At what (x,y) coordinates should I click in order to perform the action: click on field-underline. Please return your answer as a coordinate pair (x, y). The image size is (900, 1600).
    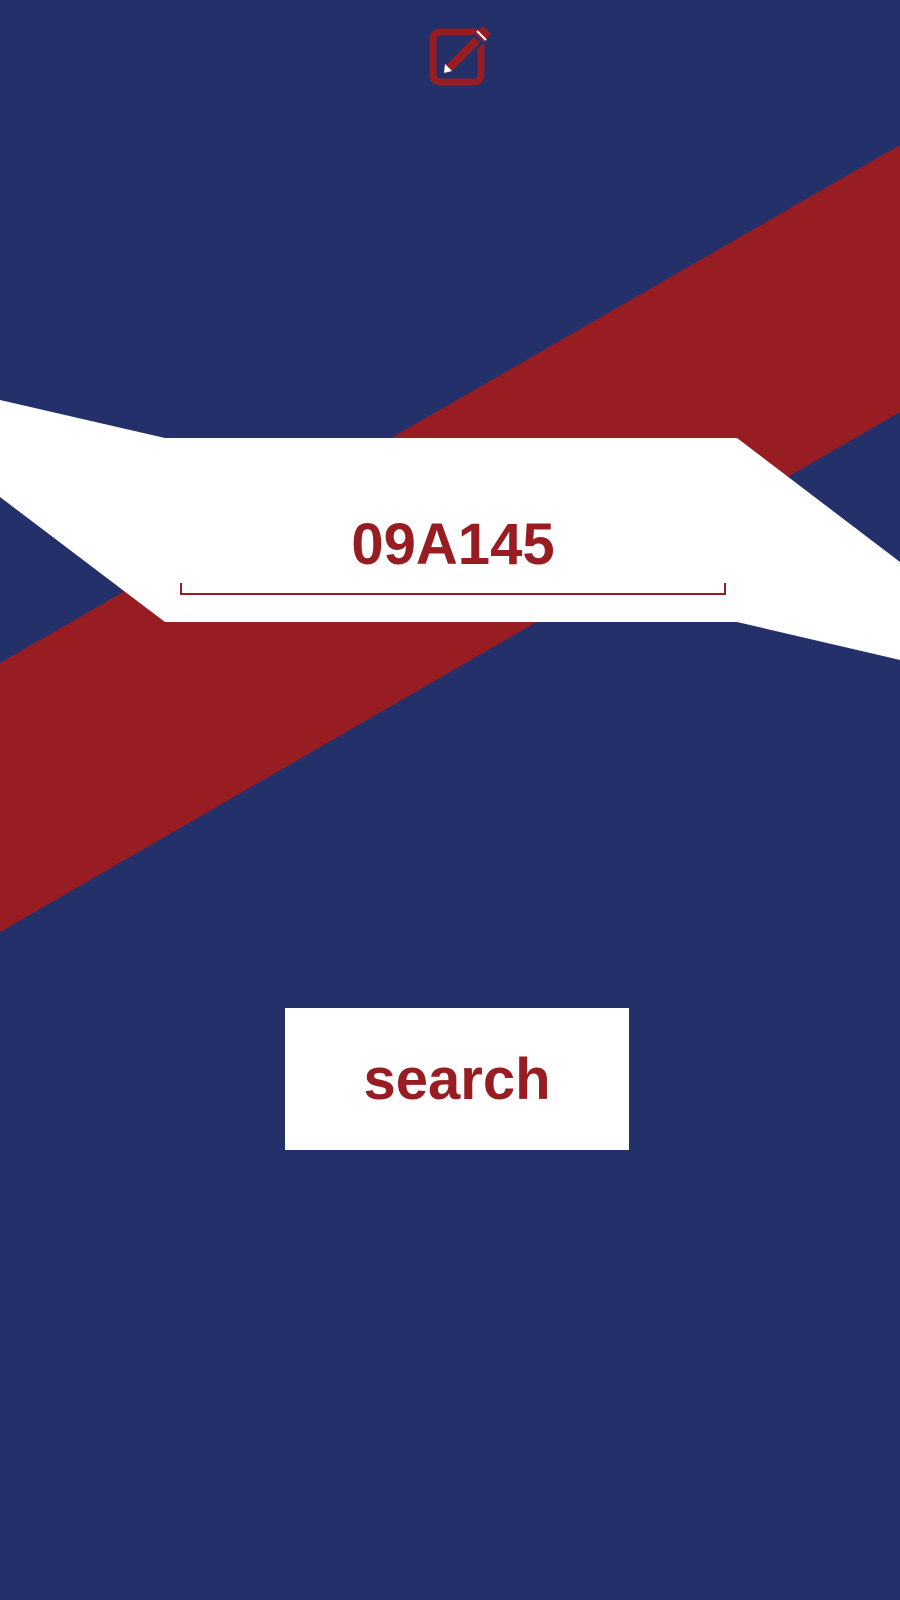
    Looking at the image, I should click on (453, 589).